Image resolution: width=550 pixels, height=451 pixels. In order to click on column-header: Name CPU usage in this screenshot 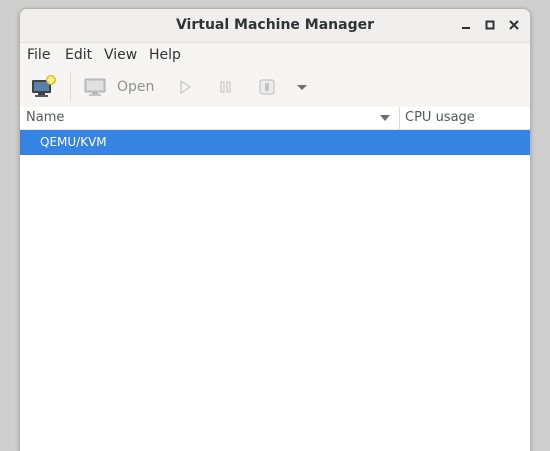, I will do `click(275, 118)`.